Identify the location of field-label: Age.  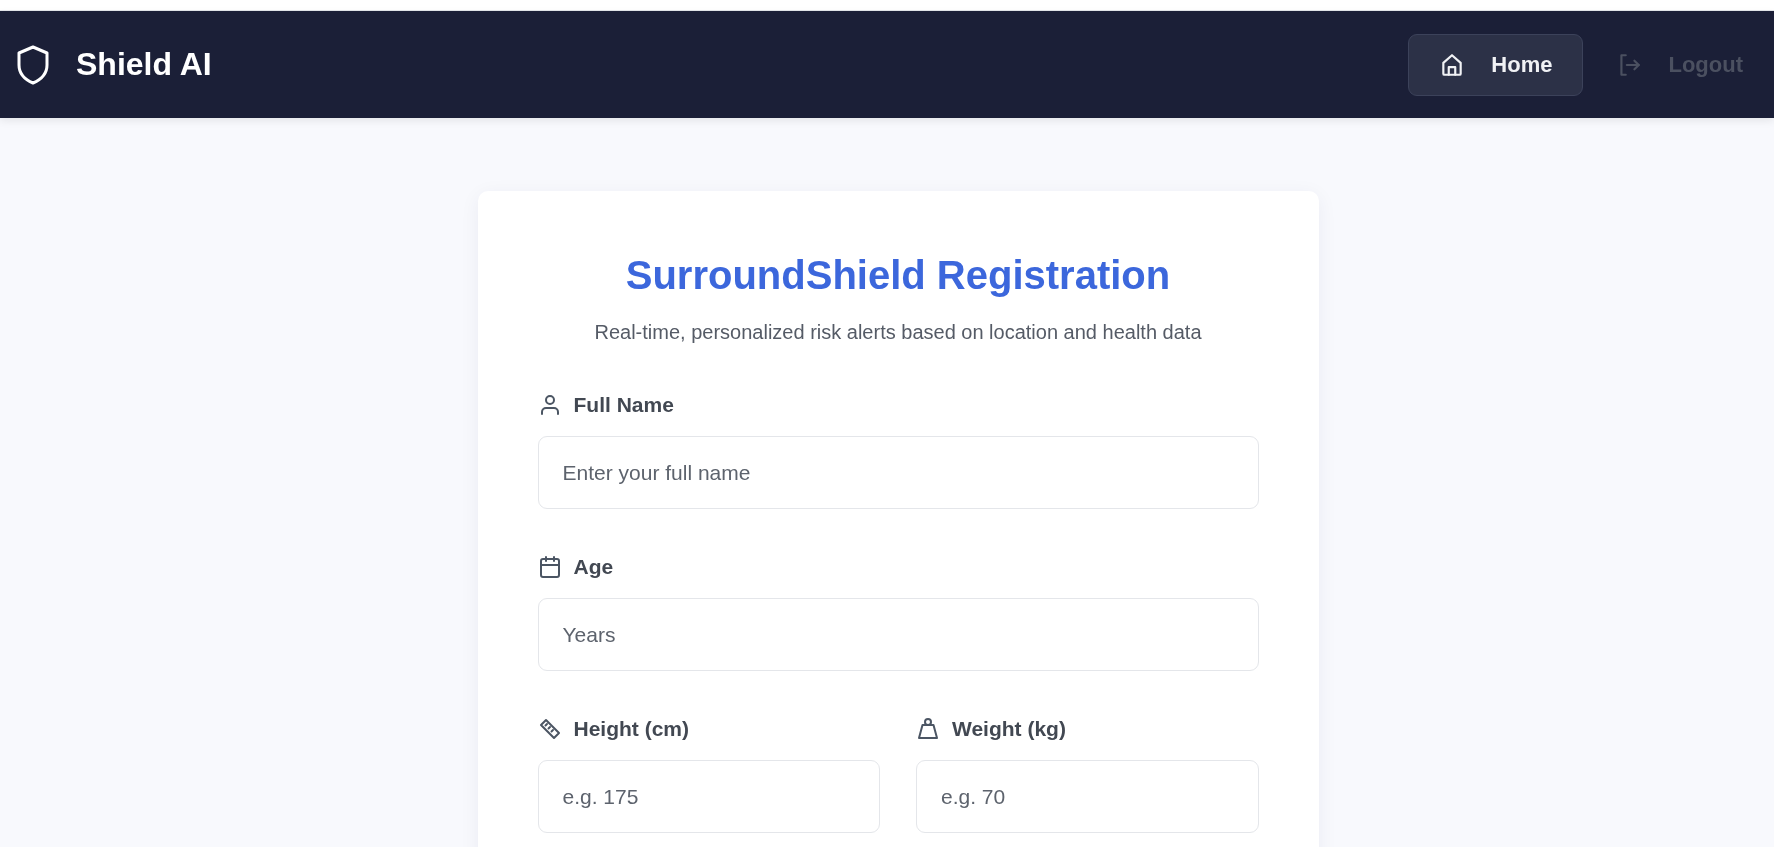
(593, 567).